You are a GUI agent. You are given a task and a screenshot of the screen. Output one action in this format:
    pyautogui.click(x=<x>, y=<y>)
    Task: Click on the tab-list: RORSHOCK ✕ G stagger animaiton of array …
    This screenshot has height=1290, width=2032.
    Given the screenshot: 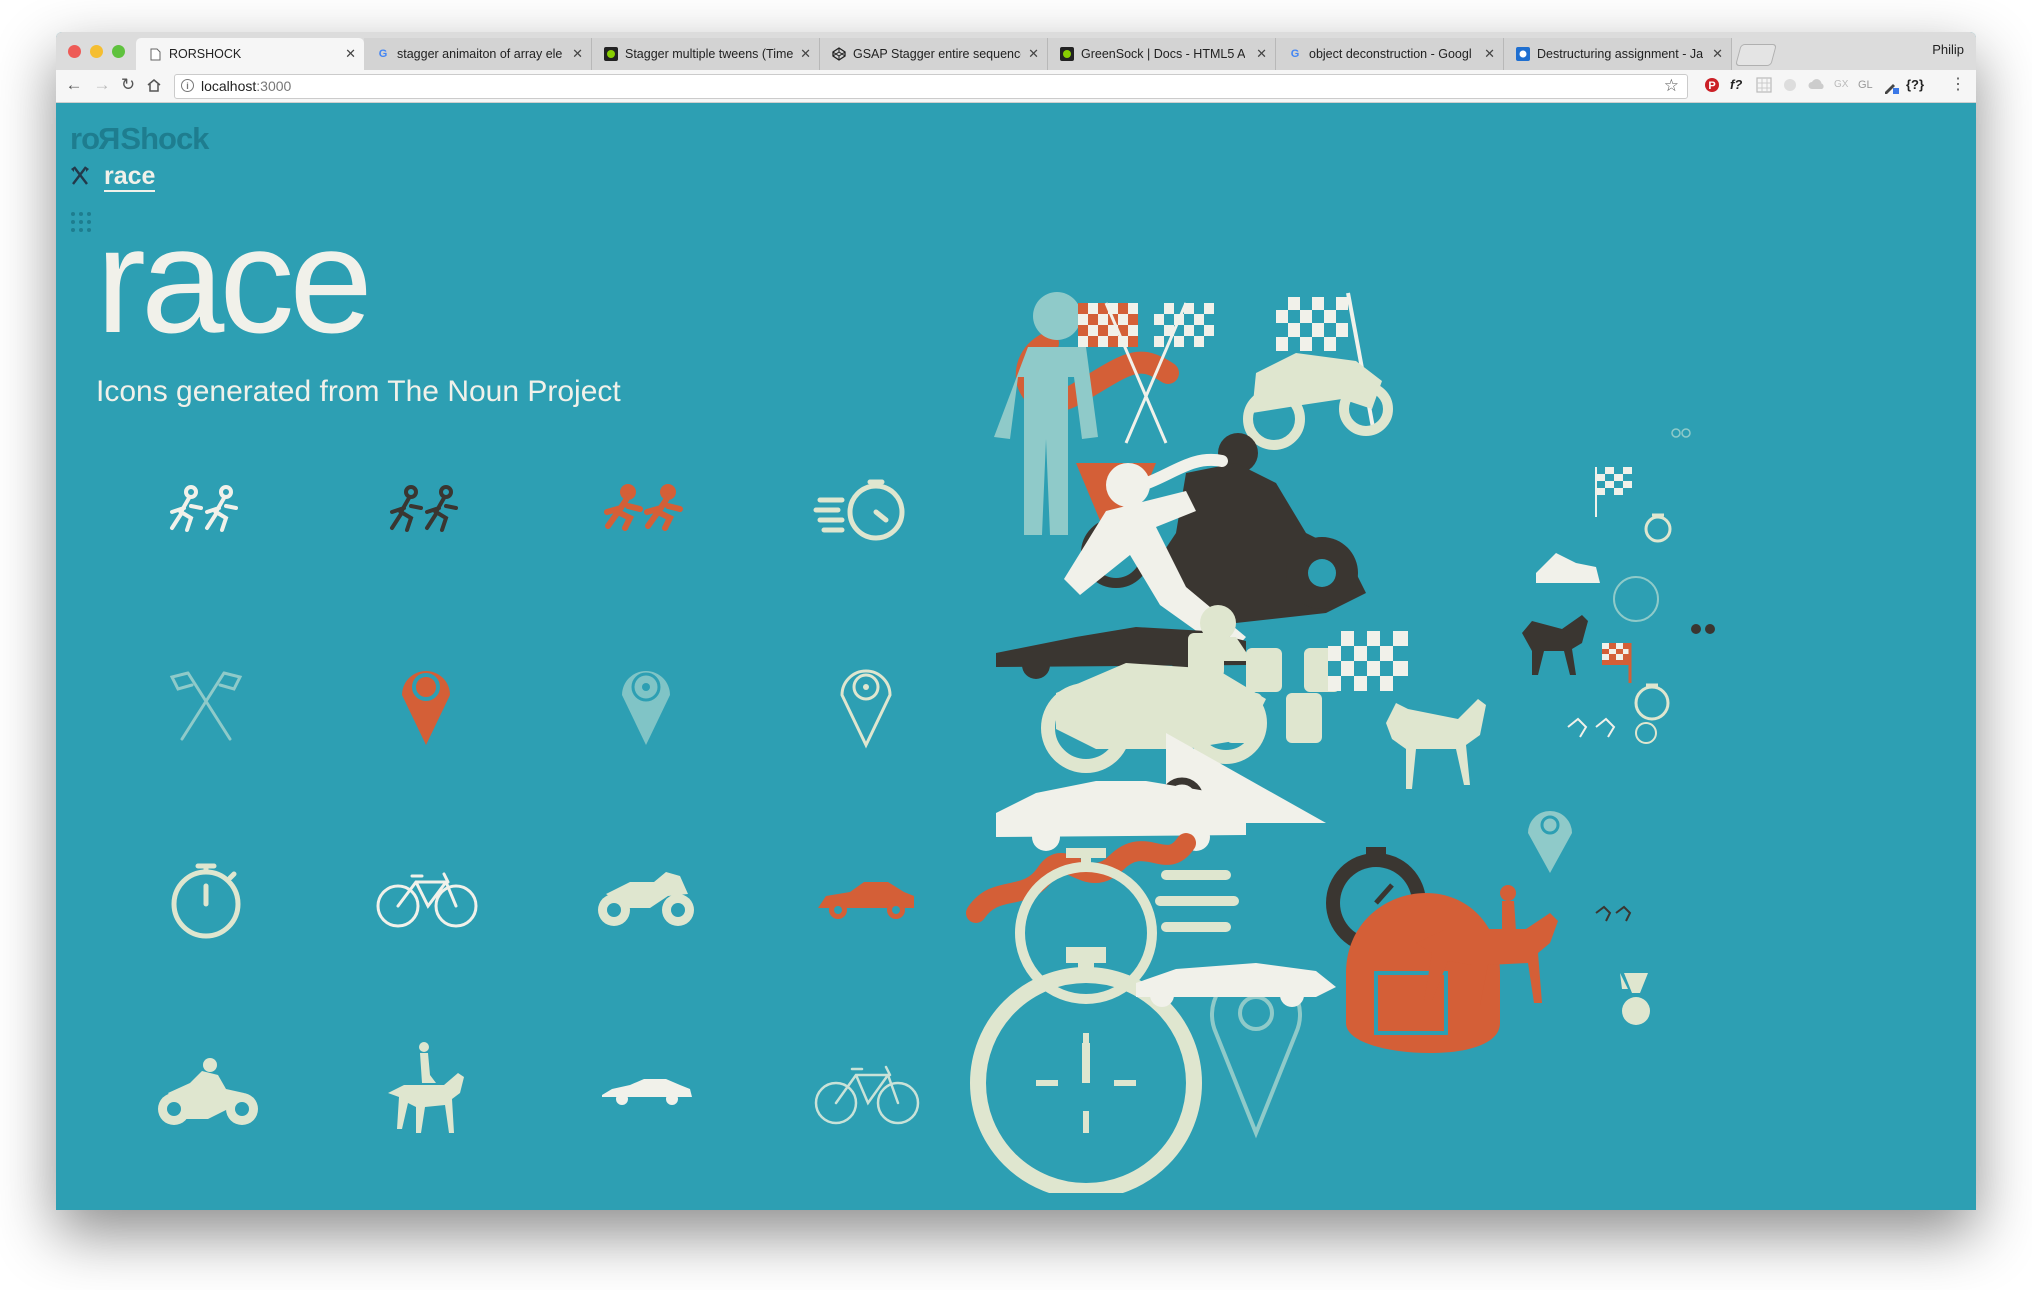 What is the action you would take?
    pyautogui.click(x=956, y=54)
    